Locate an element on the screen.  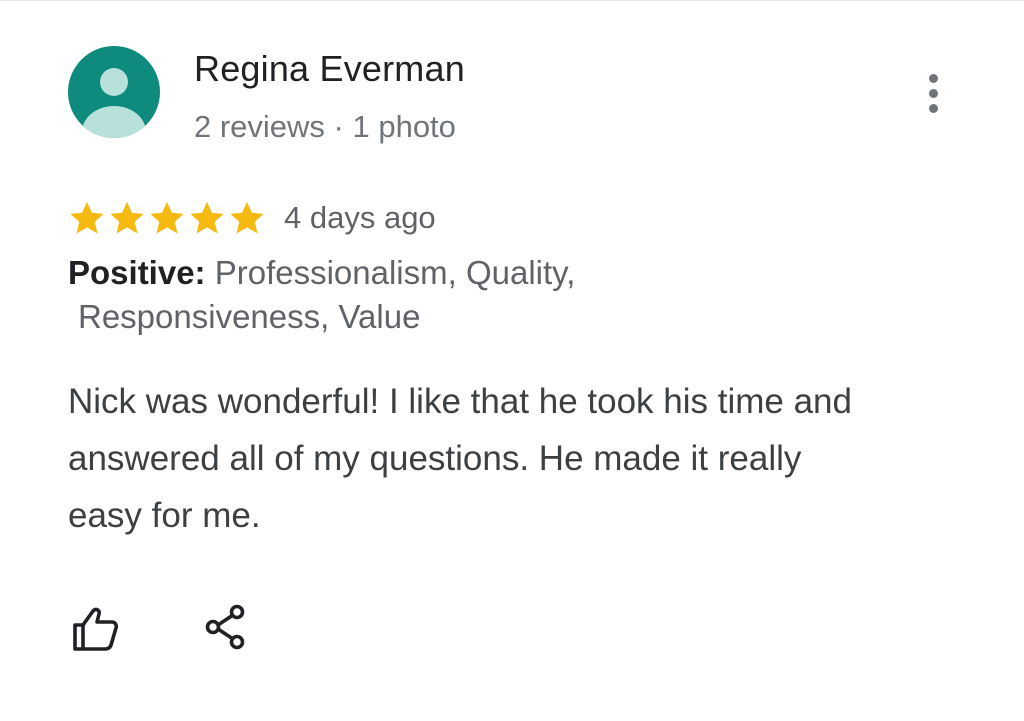
rating-row: 4 days ago is located at coordinates (252, 218).